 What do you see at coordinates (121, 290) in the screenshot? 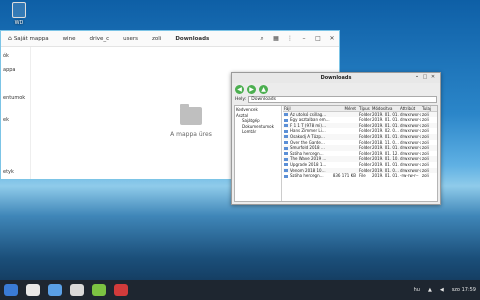
I see `wine-icon` at bounding box center [121, 290].